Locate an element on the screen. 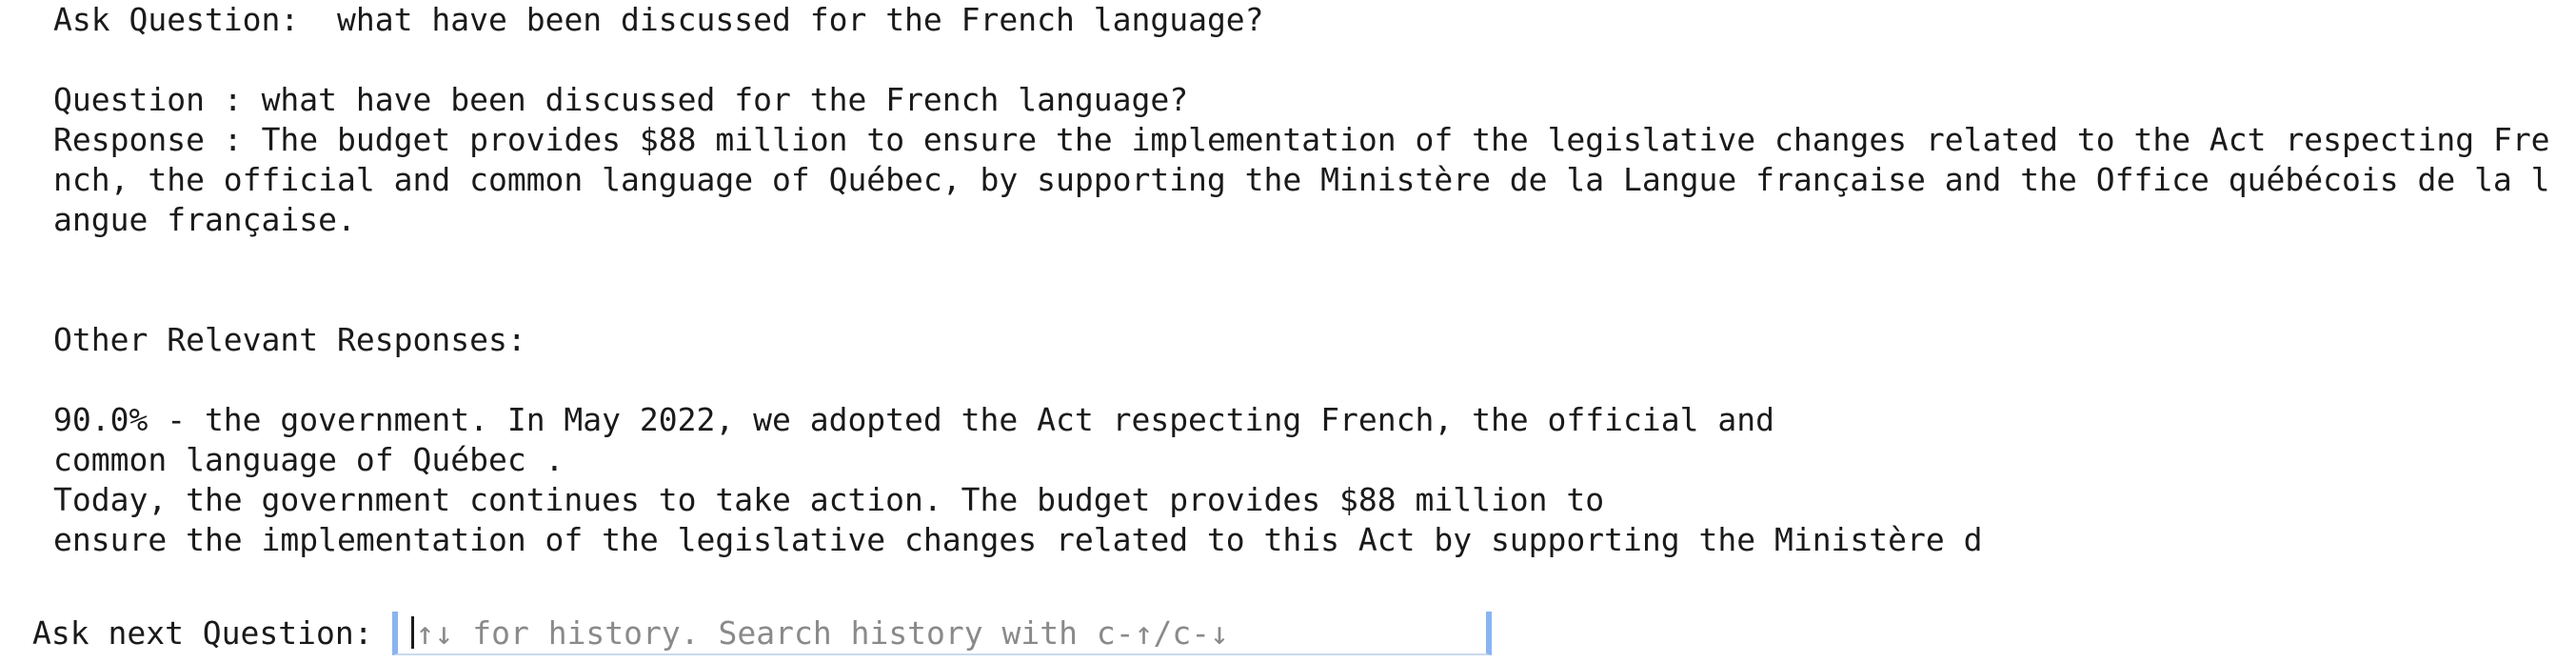 This screenshot has height=663, width=2576. ask-question-label: Ask Question: is located at coordinates (176, 19).